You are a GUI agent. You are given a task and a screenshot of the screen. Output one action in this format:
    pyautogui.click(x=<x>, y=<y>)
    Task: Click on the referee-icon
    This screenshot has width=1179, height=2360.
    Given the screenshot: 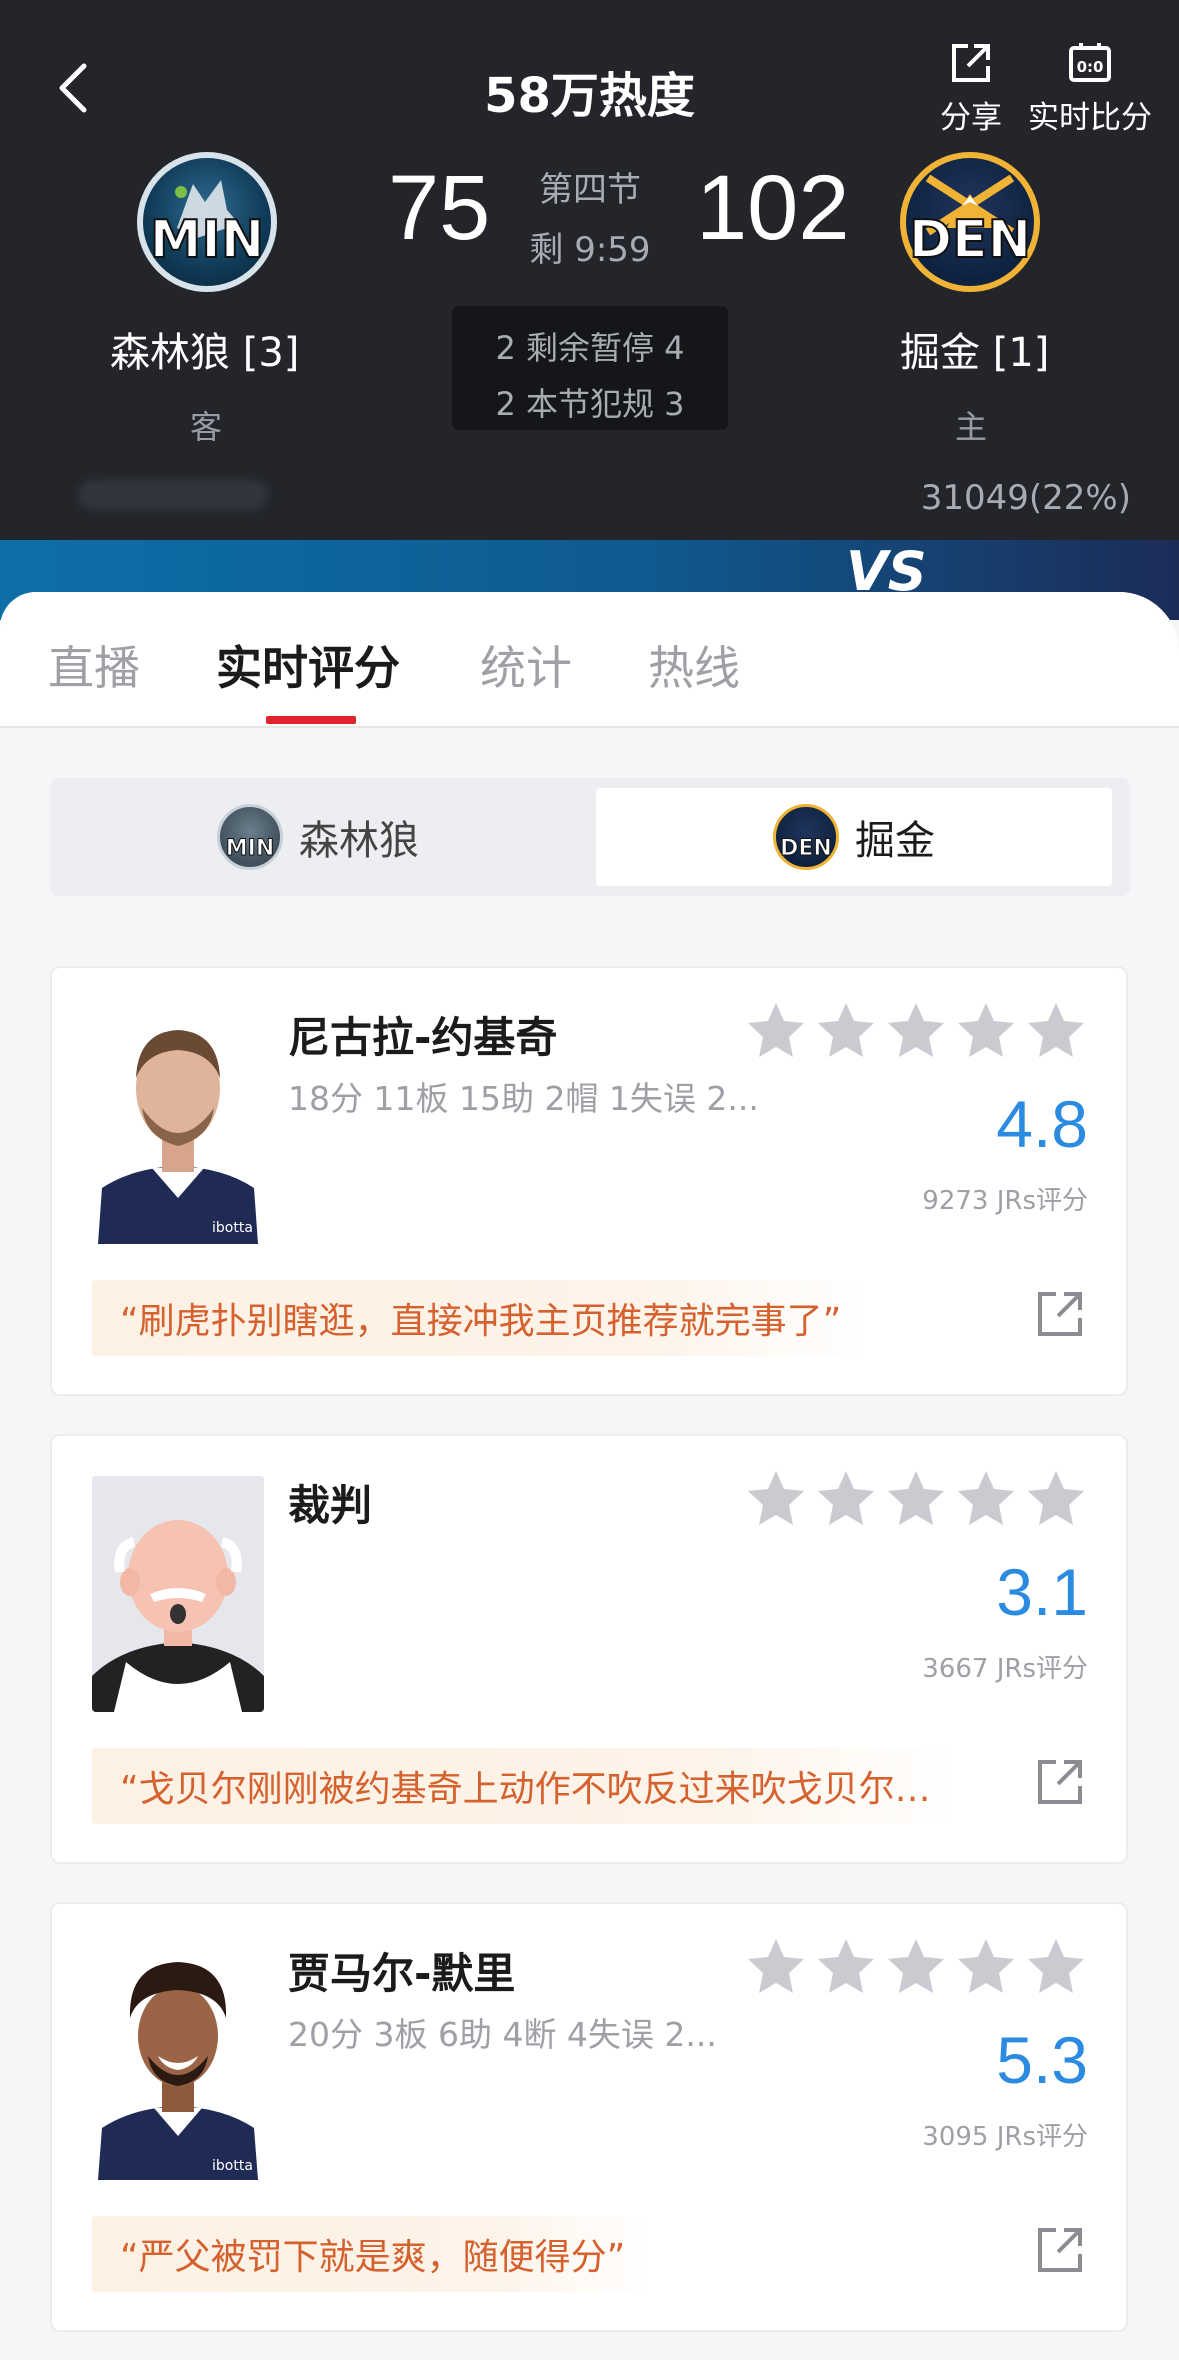 What is the action you would take?
    pyautogui.click(x=178, y=1594)
    